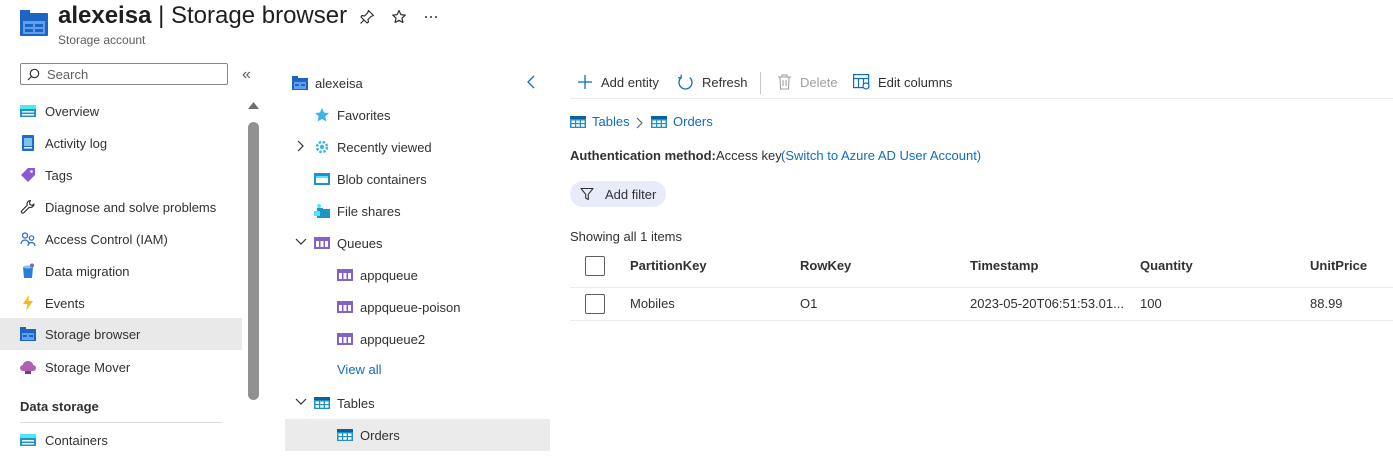  What do you see at coordinates (121, 271) in the screenshot?
I see `nav-item-data-migration: Data migration` at bounding box center [121, 271].